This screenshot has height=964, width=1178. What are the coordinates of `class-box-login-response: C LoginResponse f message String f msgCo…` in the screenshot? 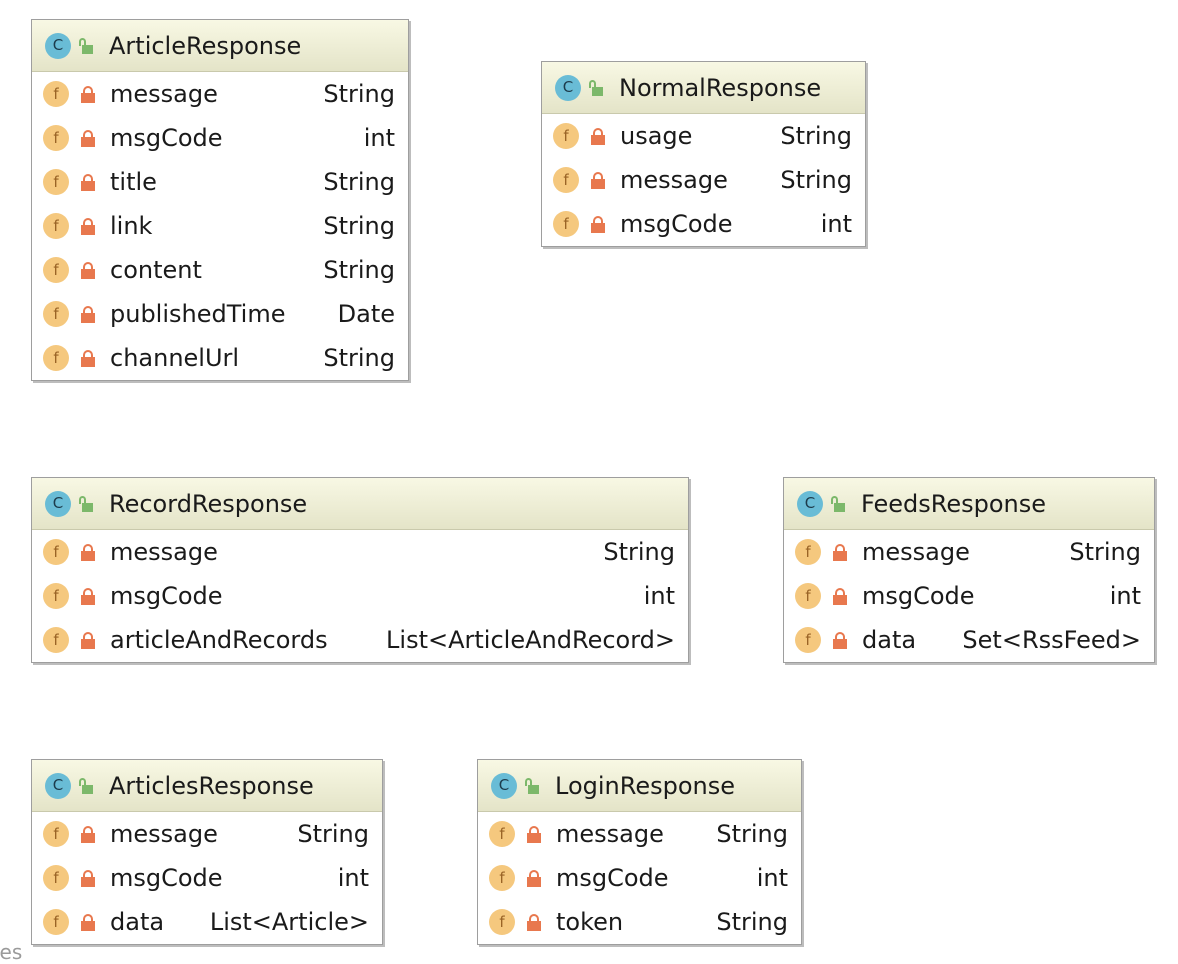 It's located at (639, 852).